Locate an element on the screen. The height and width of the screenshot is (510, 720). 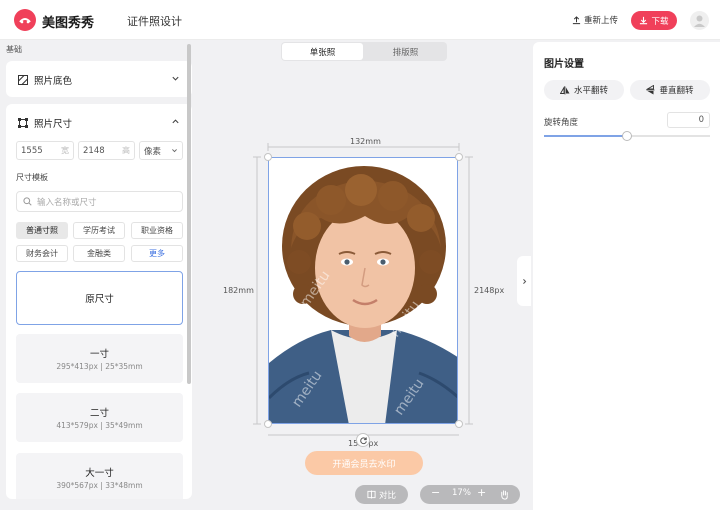
flip-horizontal-icon is located at coordinates (564, 89).